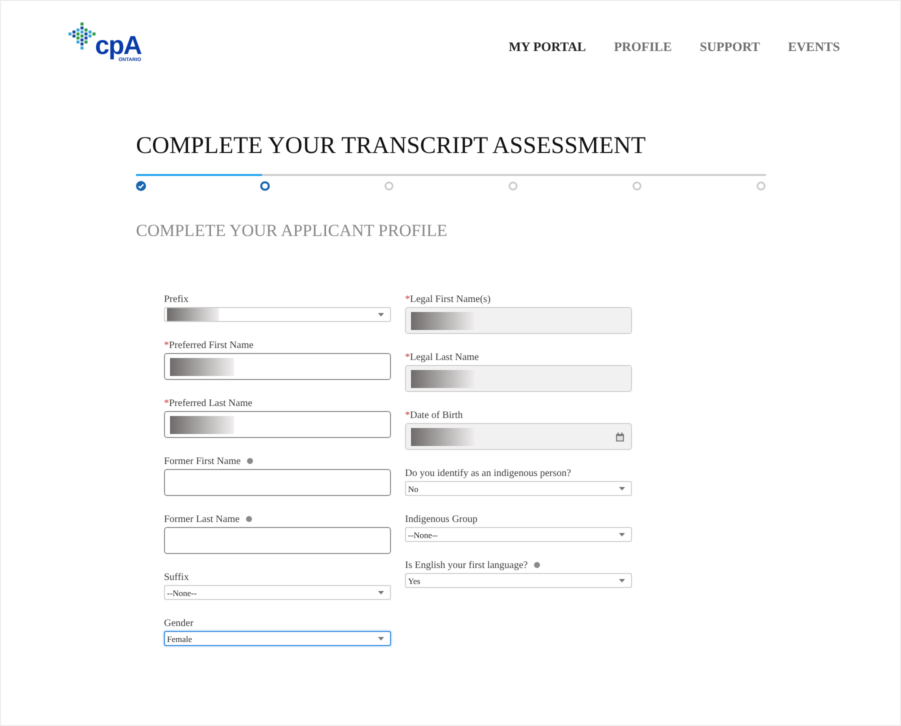 This screenshot has width=901, height=726. Describe the element at coordinates (466, 565) in the screenshot. I see `field-label: Is English your first language?` at that location.